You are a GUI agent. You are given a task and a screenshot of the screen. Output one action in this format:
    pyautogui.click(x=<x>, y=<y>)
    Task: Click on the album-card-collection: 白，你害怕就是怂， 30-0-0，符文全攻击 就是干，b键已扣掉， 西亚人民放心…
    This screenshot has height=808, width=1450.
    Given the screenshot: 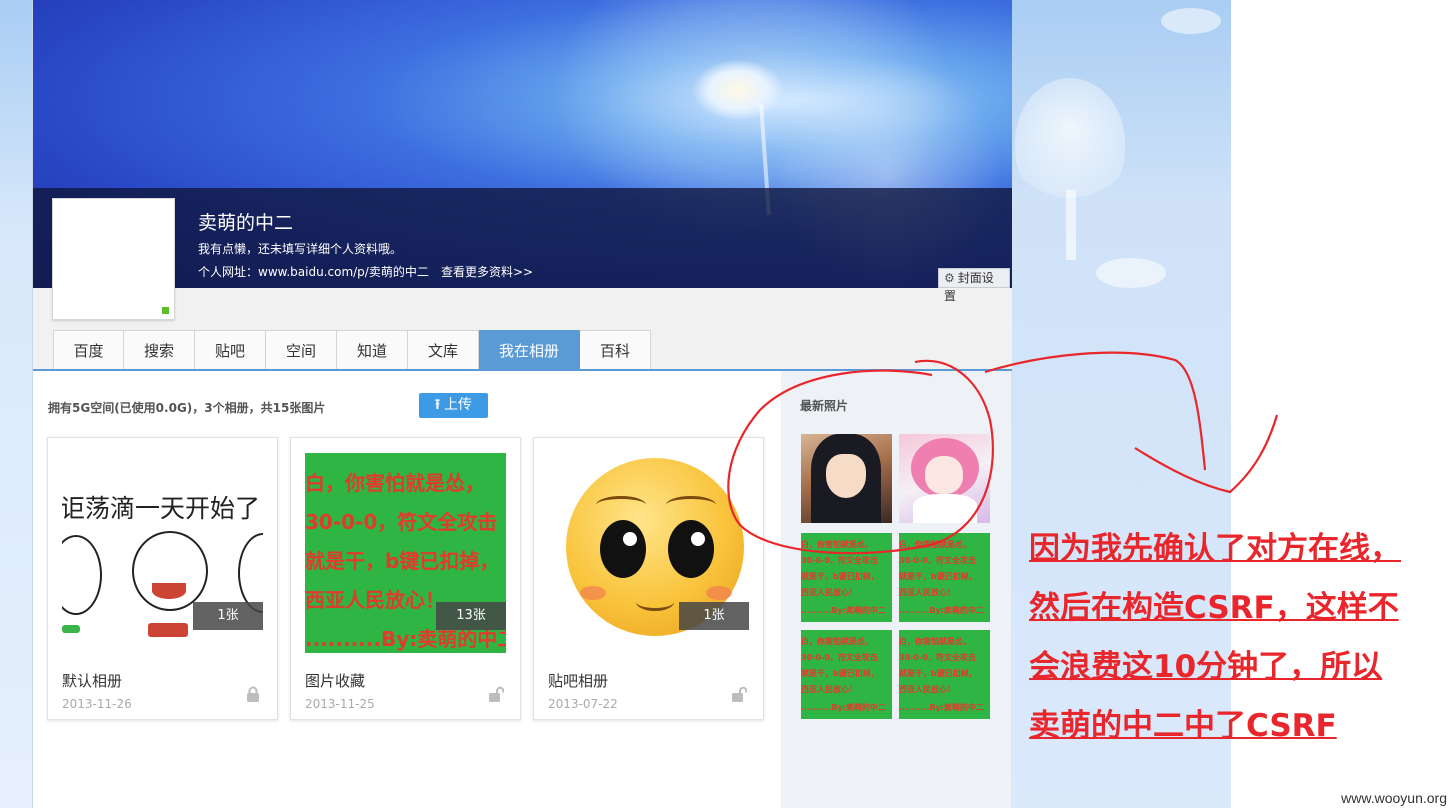 What is the action you would take?
    pyautogui.click(x=405, y=578)
    